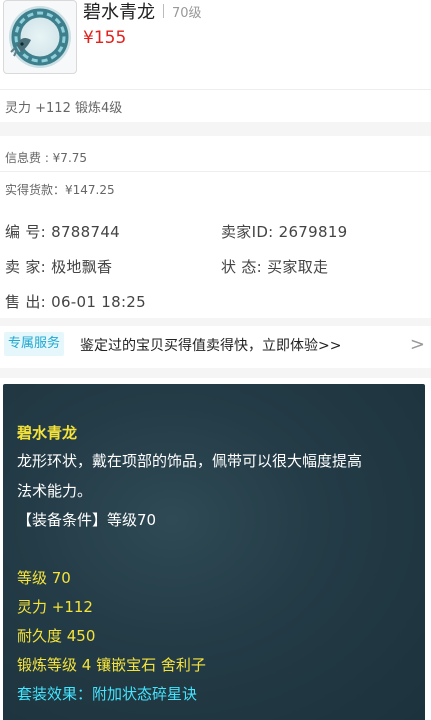 This screenshot has height=720, width=431. I want to click on service-text: 鉴定过的宝贝买得值卖得快，立即体验>>, so click(210, 345).